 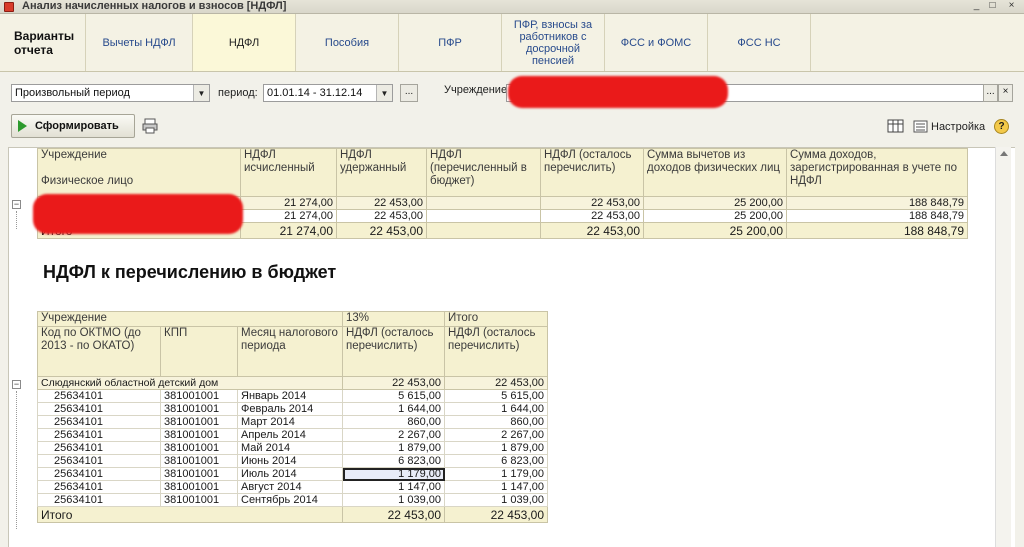 I want to click on cell-total: 1 039,00, so click(x=496, y=500).